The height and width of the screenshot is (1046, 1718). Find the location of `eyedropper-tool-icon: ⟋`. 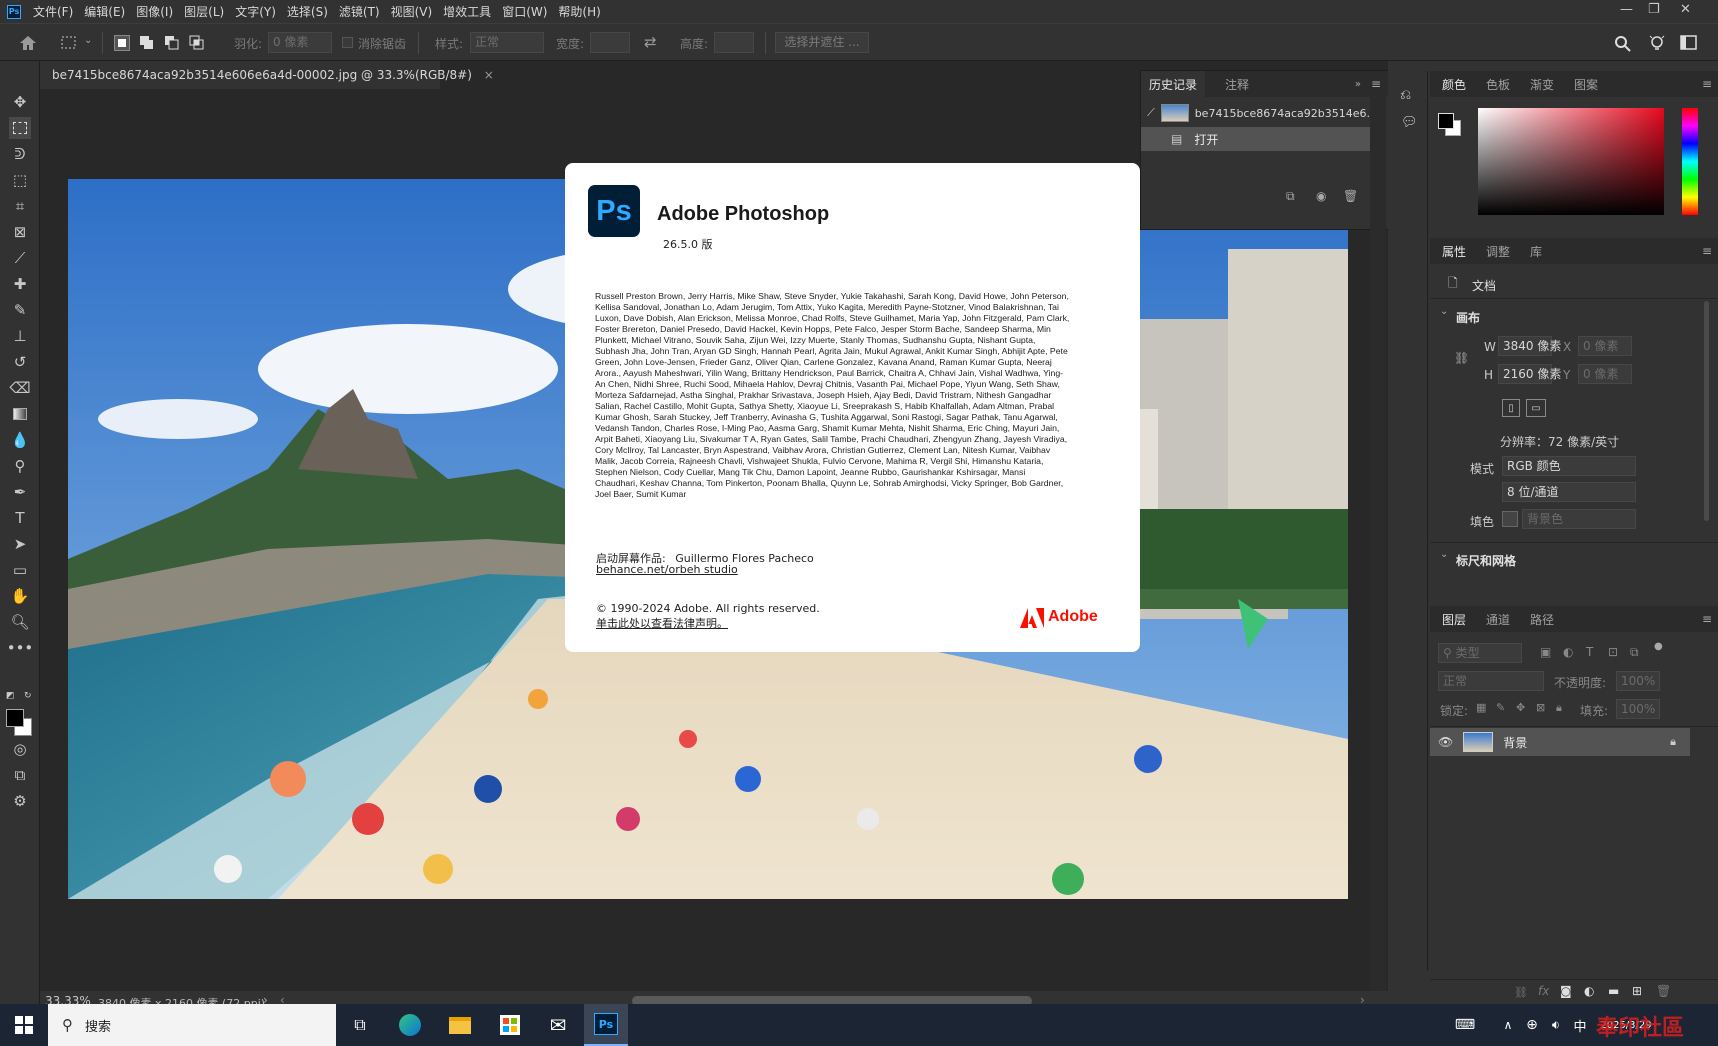

eyedropper-tool-icon: ⟋ is located at coordinates (20, 258).